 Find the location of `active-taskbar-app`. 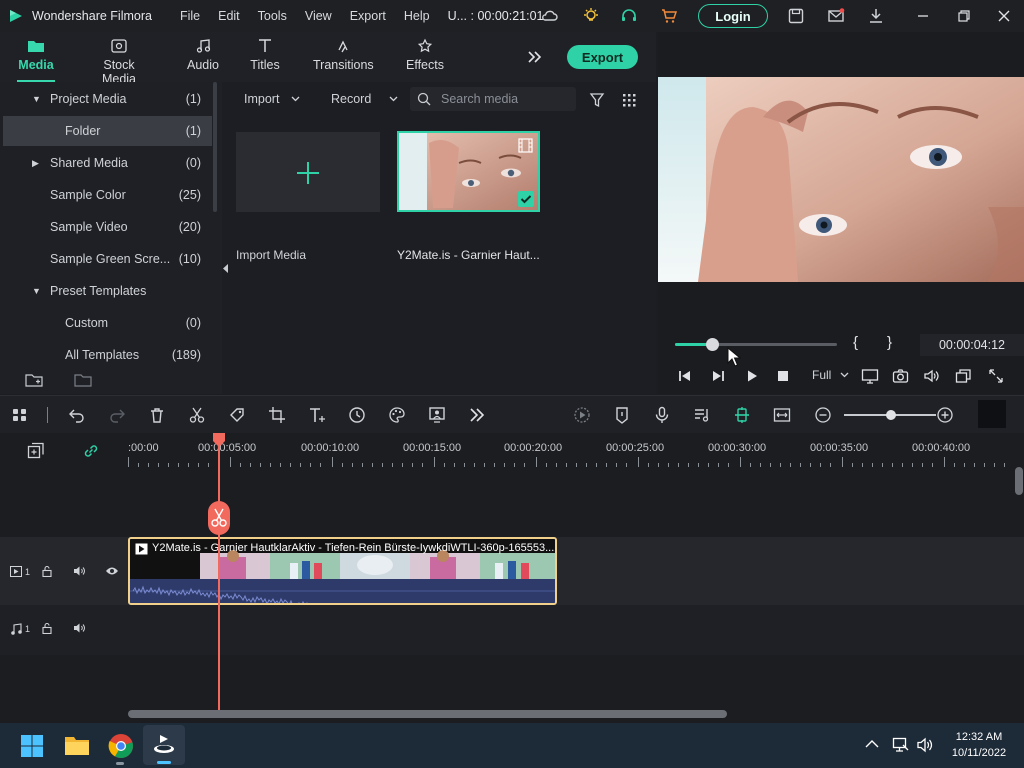

active-taskbar-app is located at coordinates (164, 745).